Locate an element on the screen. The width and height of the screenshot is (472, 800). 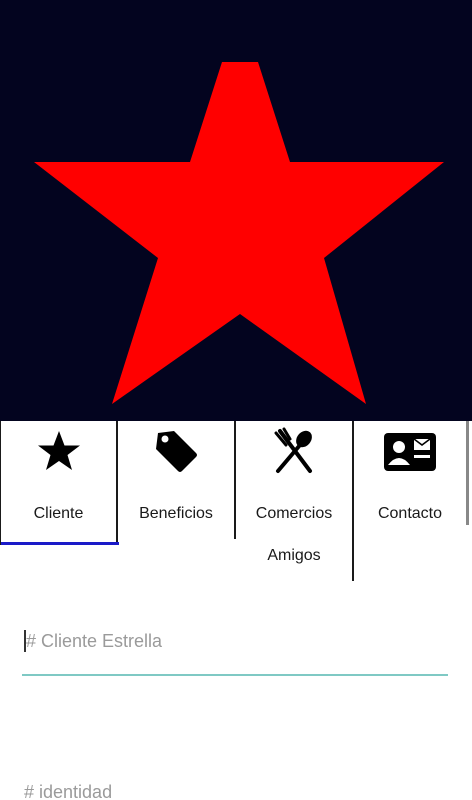
tab-beneficios: Beneficios is located at coordinates (177, 480).